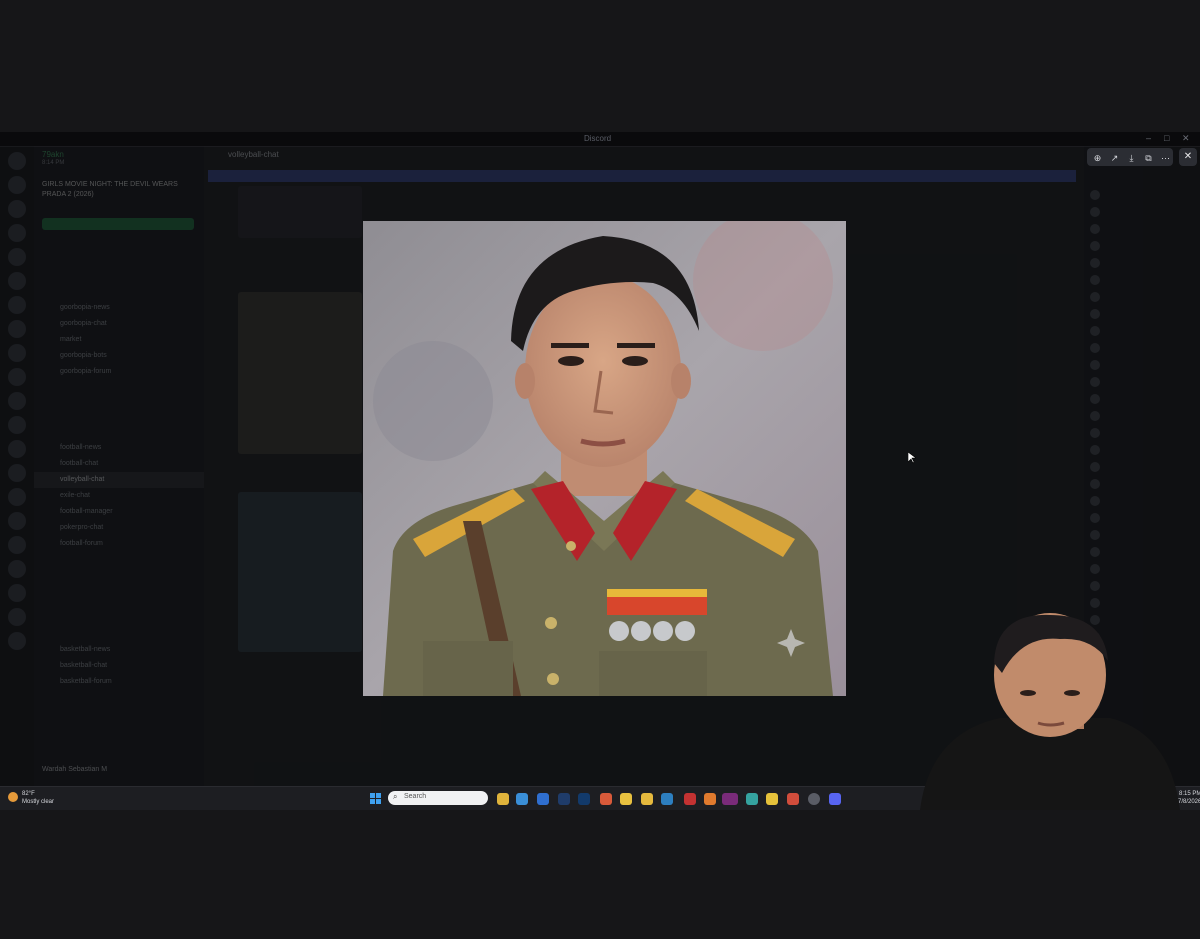 The height and width of the screenshot is (939, 1200). What do you see at coordinates (1166, 138) in the screenshot?
I see `maximize-icon: □` at bounding box center [1166, 138].